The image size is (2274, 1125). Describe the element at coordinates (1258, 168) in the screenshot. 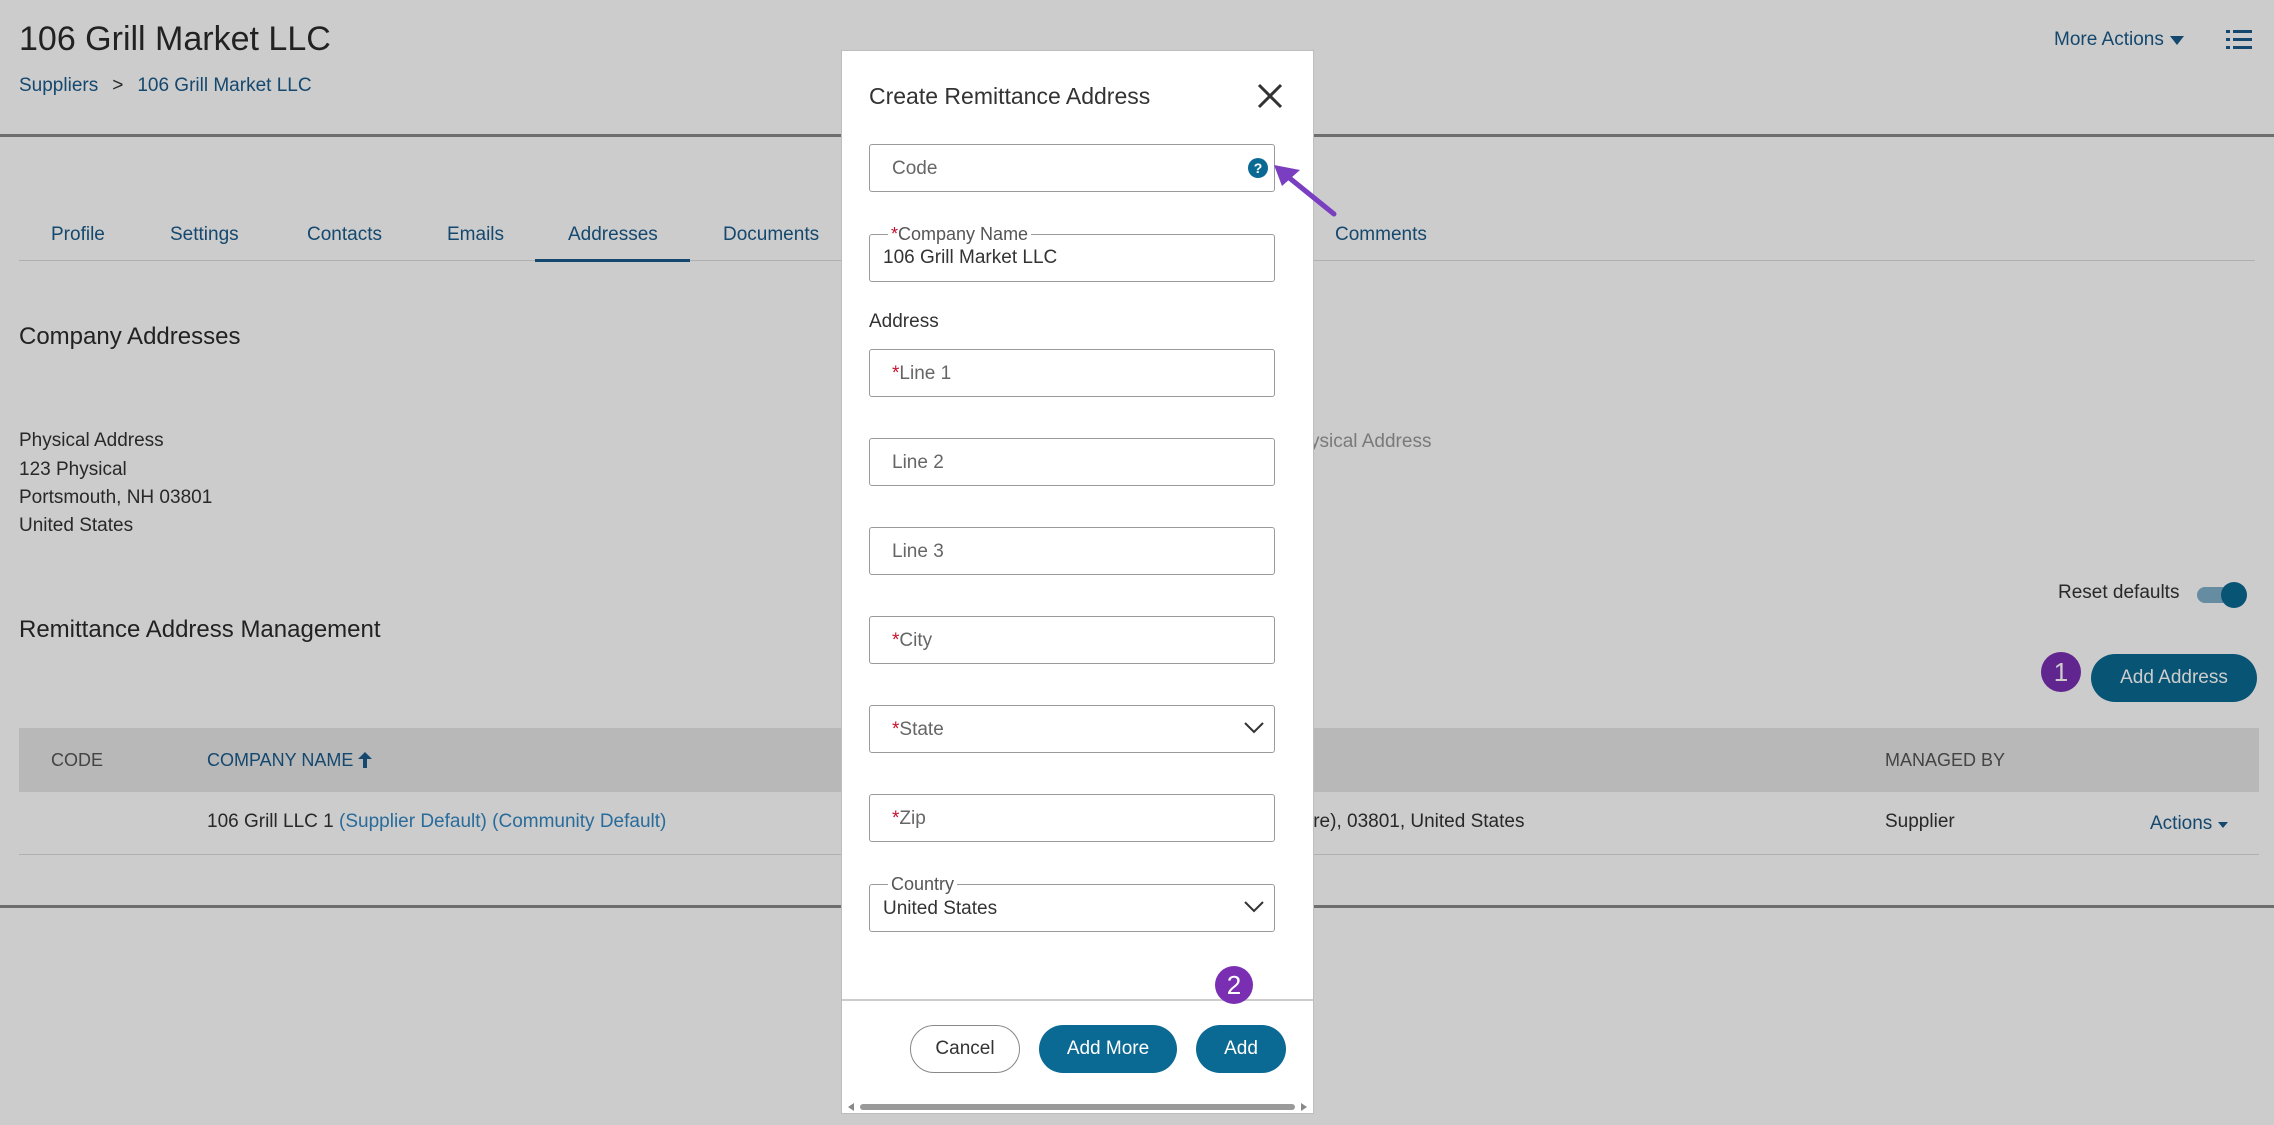

I see `help-icon: ?` at that location.